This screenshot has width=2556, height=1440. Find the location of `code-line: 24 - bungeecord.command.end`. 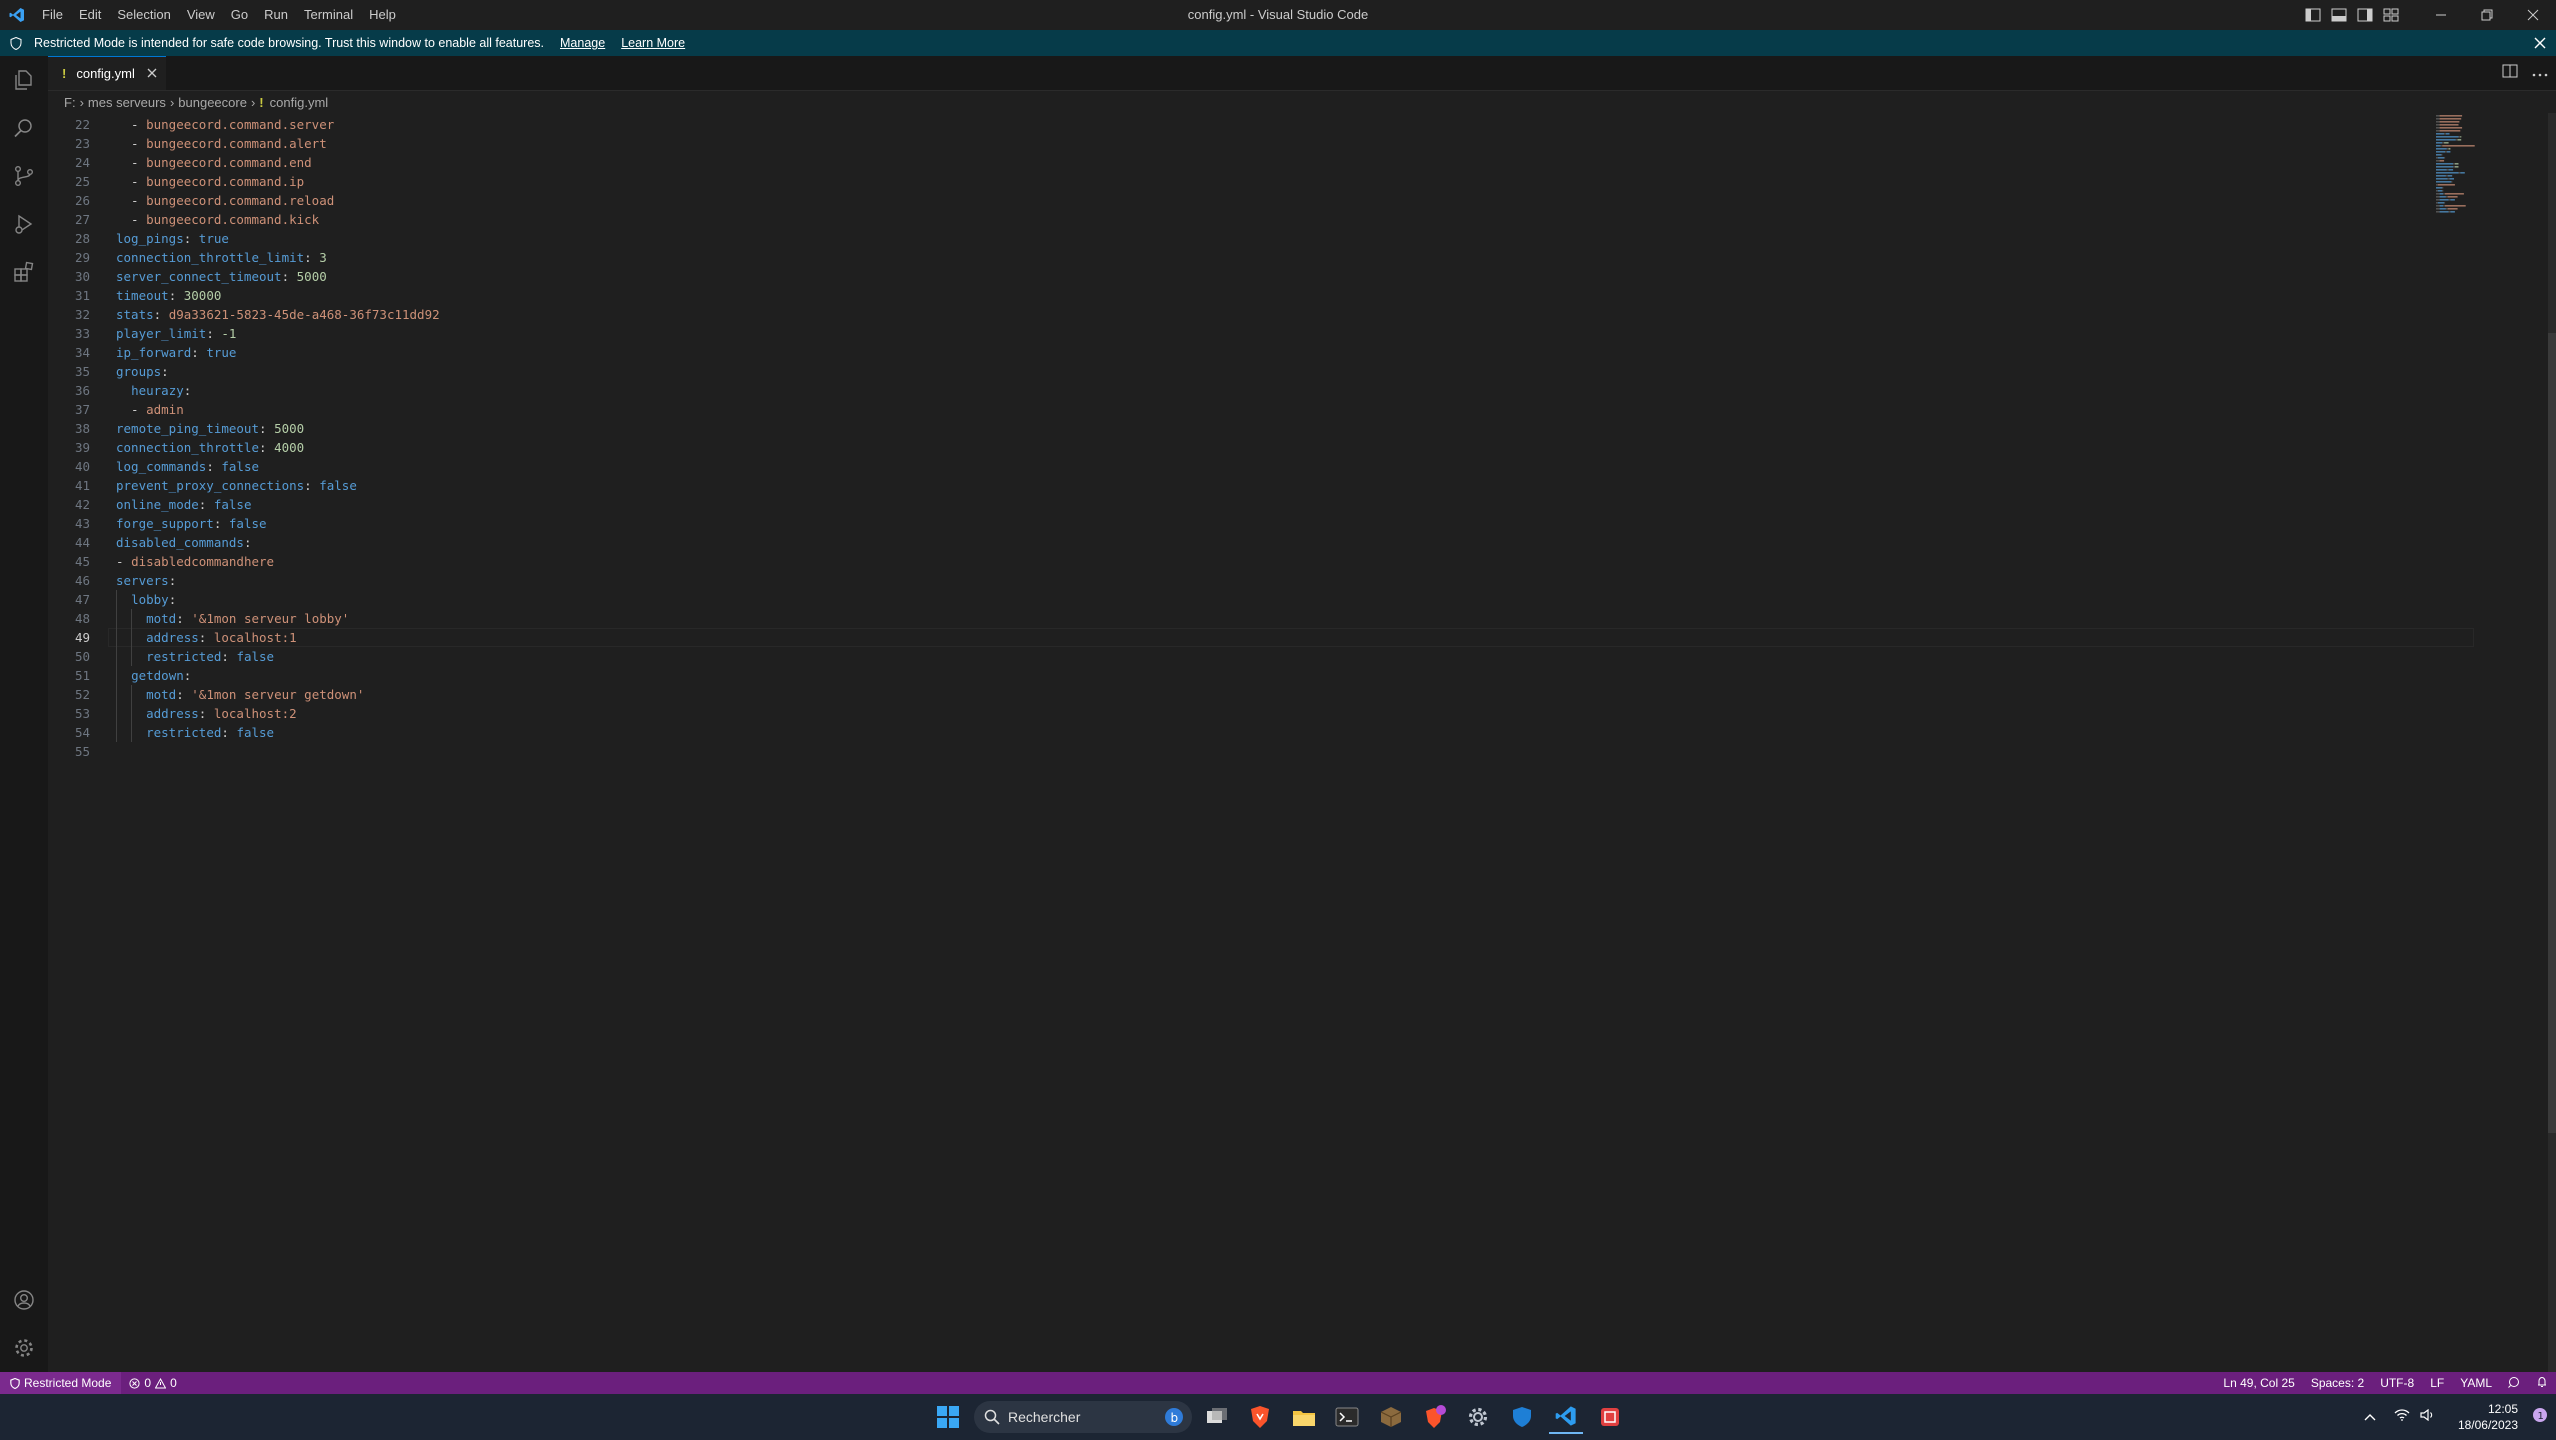

code-line: 24 - bungeecord.command.end is located at coordinates (1278, 162).